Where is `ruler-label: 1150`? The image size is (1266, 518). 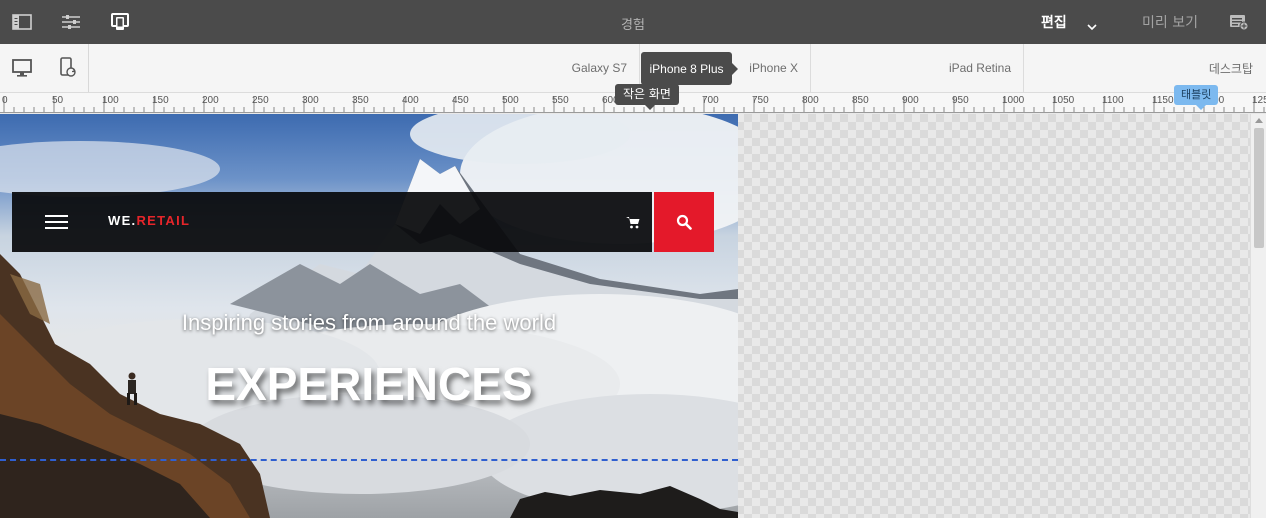 ruler-label: 1150 is located at coordinates (1163, 100).